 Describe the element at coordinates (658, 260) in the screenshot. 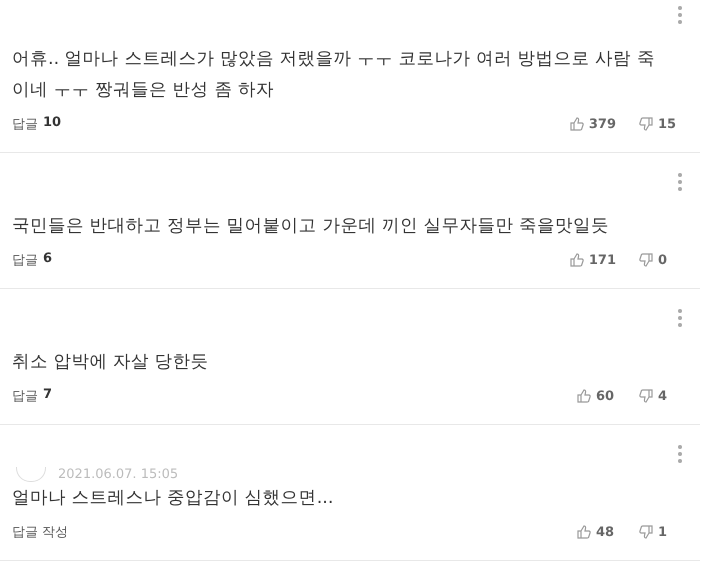

I see `dislike-button: 0` at that location.